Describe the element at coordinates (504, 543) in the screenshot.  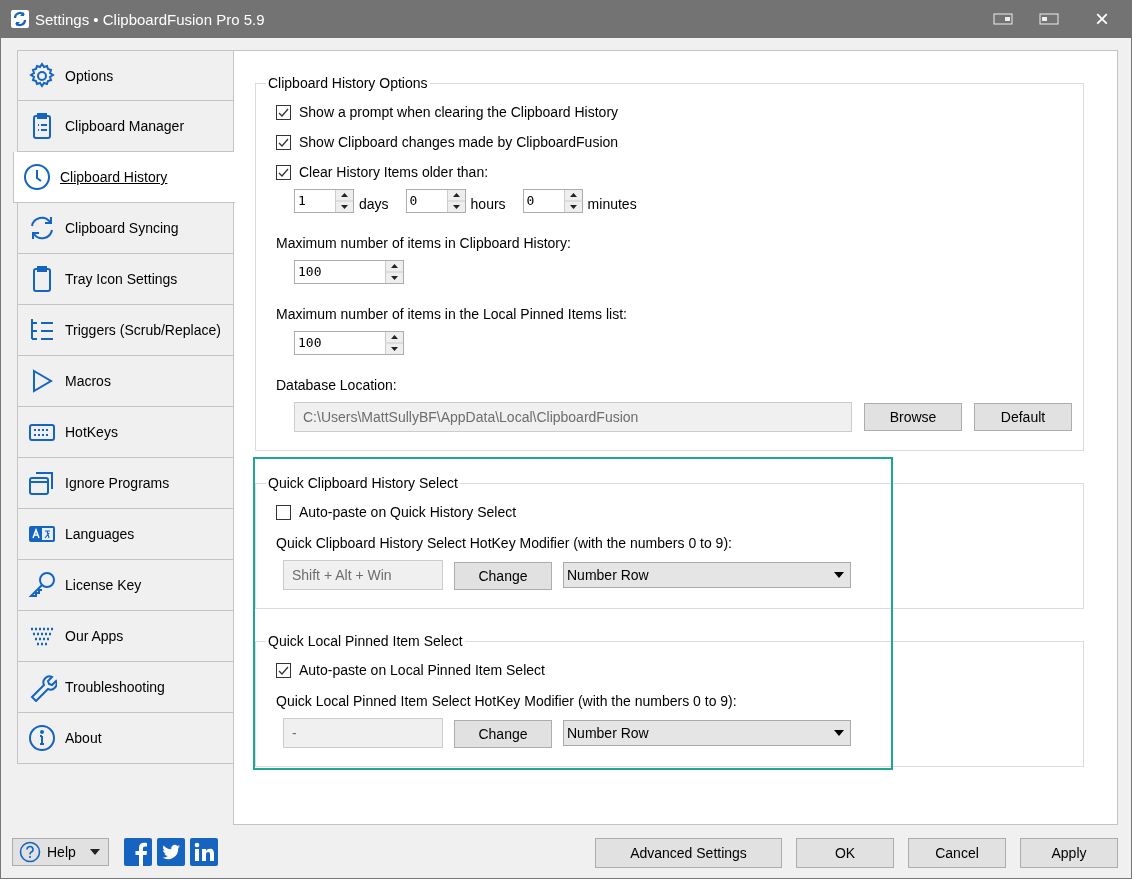
I see `field-label: Quick Clipboard History Select HotKey Modifier (with the numbers 0 to 9):` at that location.